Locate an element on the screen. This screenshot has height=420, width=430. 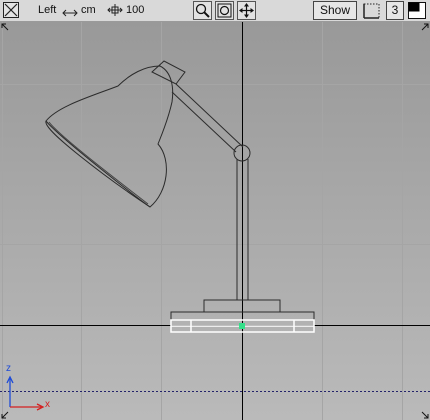
pan-arrows-icon is located at coordinates (246, 10).